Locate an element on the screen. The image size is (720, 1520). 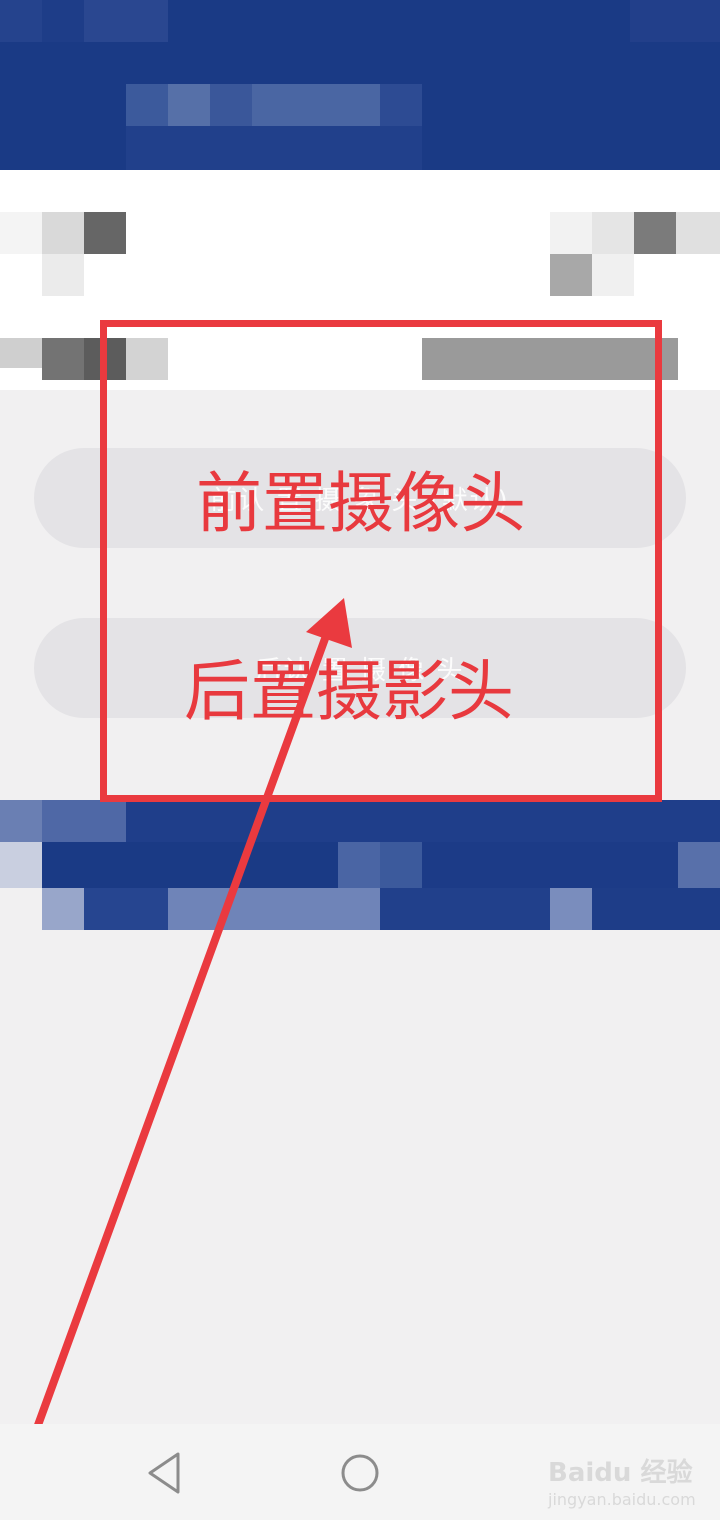
system-nav-bar: Baidu 经验 jingyan.baidu.com is located at coordinates (360, 1472).